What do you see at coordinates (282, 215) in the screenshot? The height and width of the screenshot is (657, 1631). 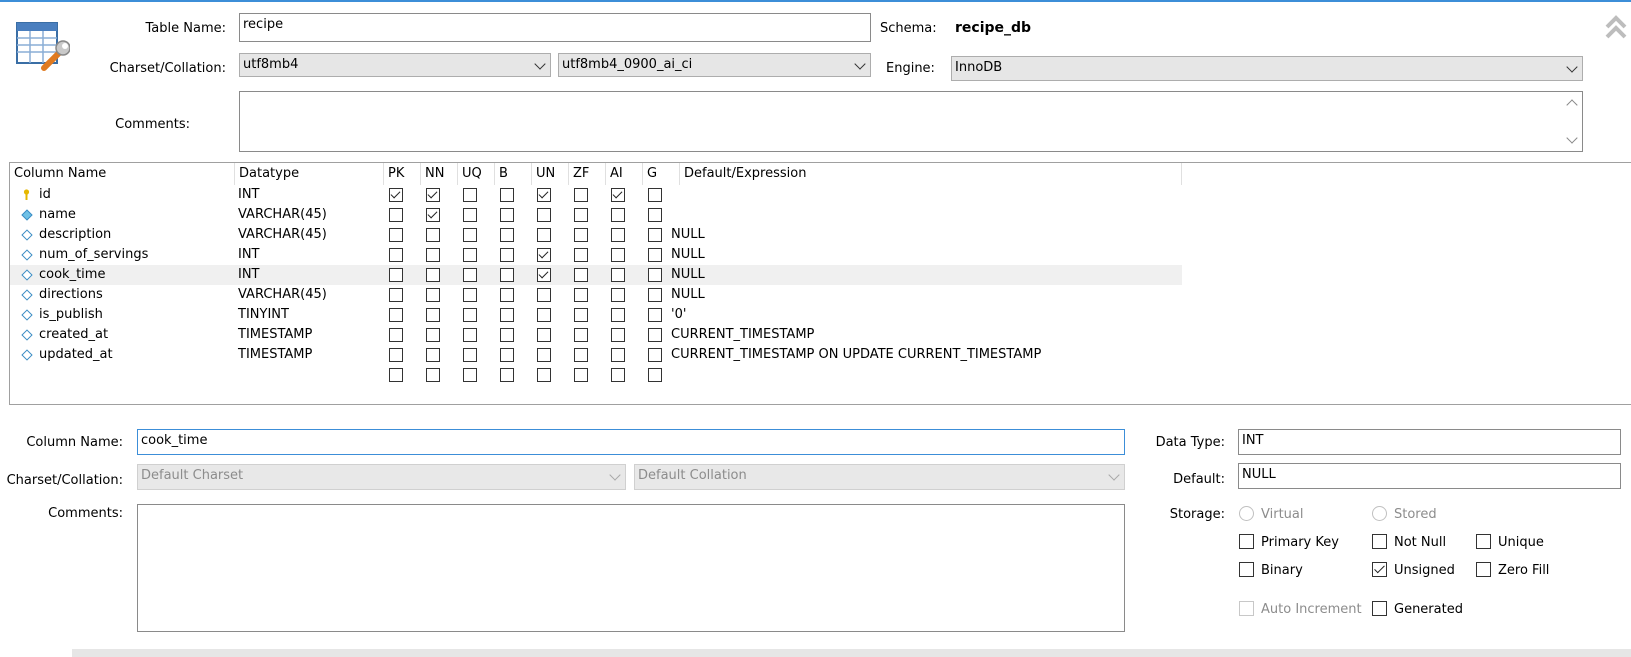 I see `cell-datatype: VARCHAR(45)` at bounding box center [282, 215].